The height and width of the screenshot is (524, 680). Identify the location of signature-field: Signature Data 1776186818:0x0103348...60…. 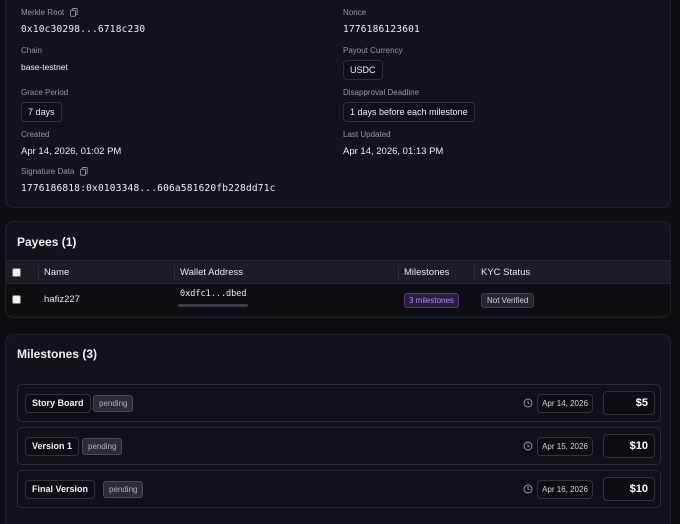
(148, 180).